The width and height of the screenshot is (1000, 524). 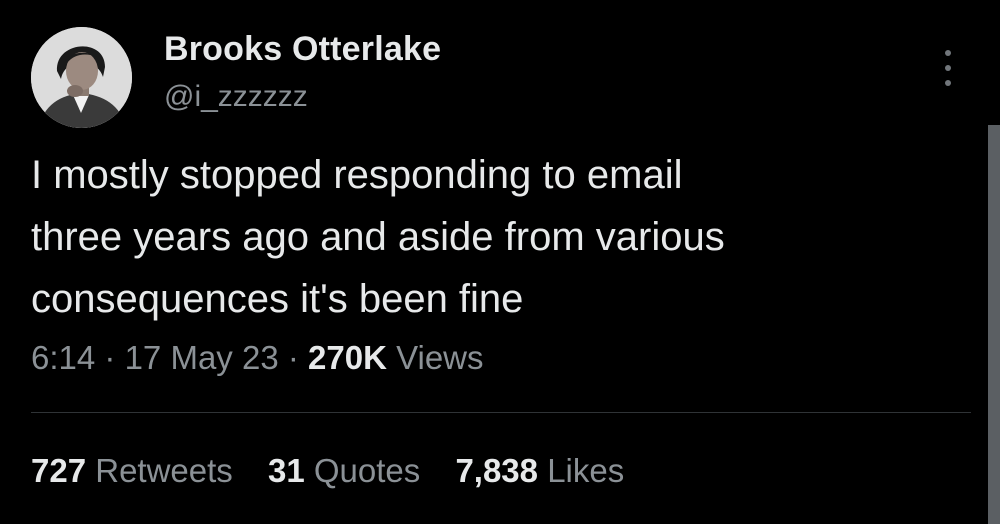 What do you see at coordinates (539, 471) in the screenshot?
I see `likes-stat: 7,838 Likes` at bounding box center [539, 471].